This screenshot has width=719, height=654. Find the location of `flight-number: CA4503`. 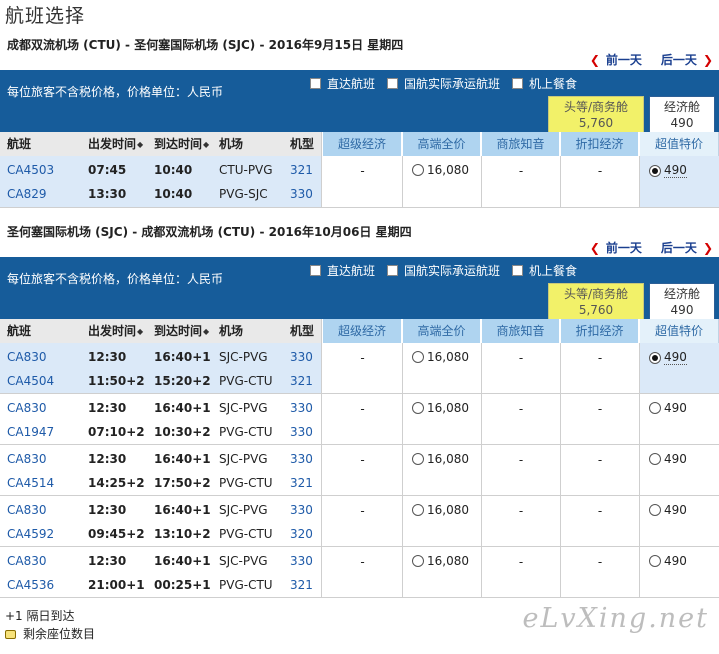

flight-number: CA4503 is located at coordinates (30, 170).